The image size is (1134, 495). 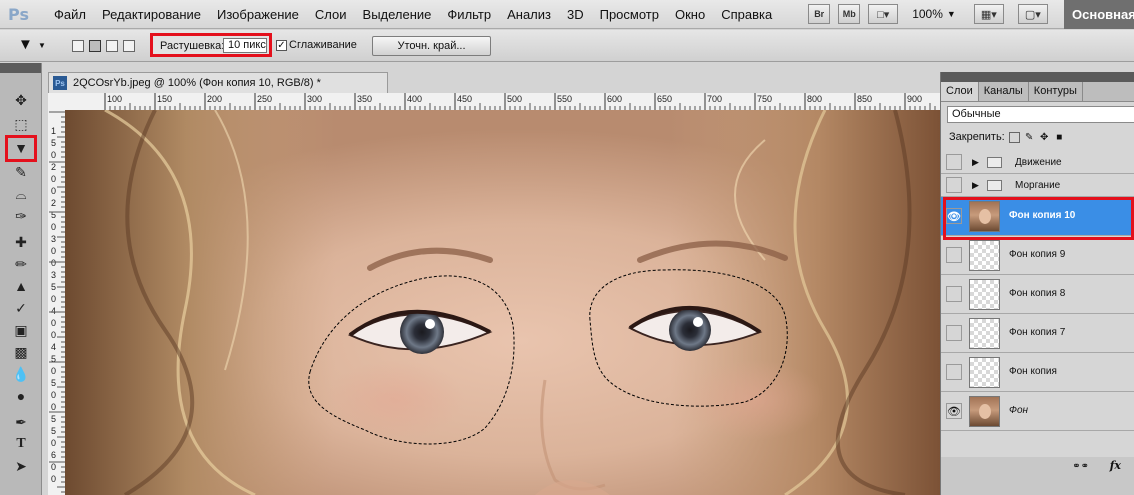 What do you see at coordinates (53, 167) in the screenshot?
I see `ruler-label: 2` at bounding box center [53, 167].